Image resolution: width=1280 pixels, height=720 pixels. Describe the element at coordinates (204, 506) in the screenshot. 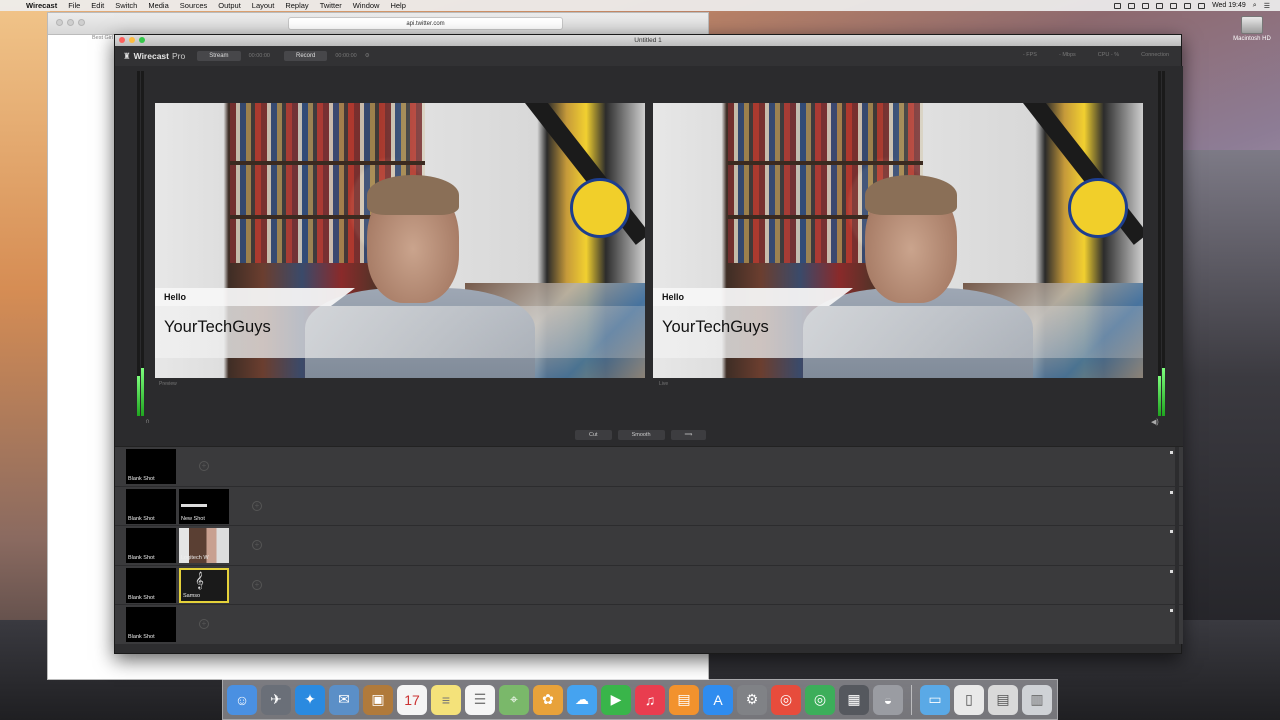

I see `new-shot: New Shot` at that location.